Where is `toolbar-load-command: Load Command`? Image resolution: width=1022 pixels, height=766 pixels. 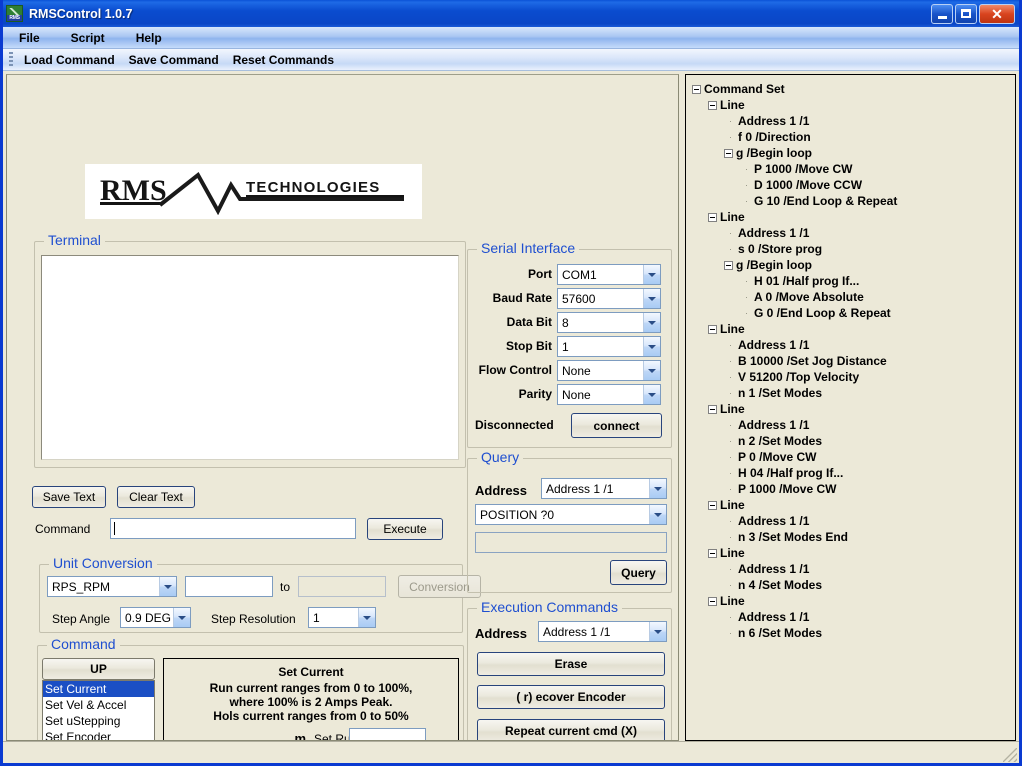
toolbar-load-command: Load Command is located at coordinates (69, 60).